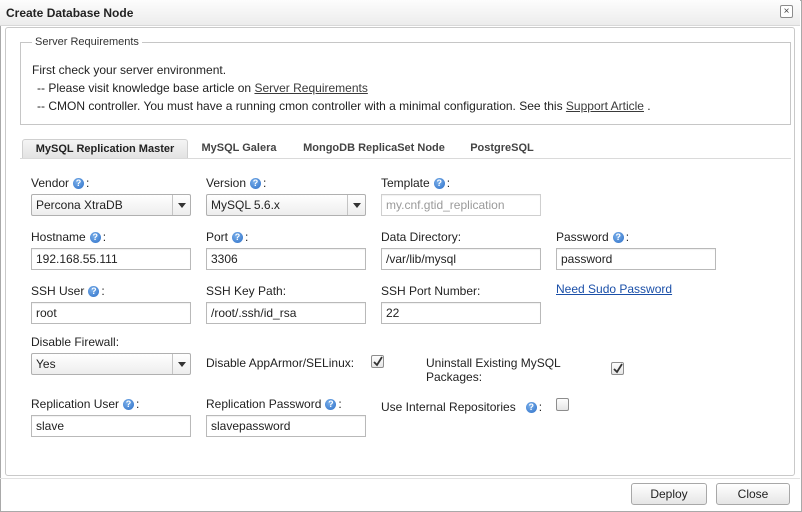 This screenshot has height=512, width=802. What do you see at coordinates (79, 205) in the screenshot?
I see `vendor-select-value: Percona XtraDB` at bounding box center [79, 205].